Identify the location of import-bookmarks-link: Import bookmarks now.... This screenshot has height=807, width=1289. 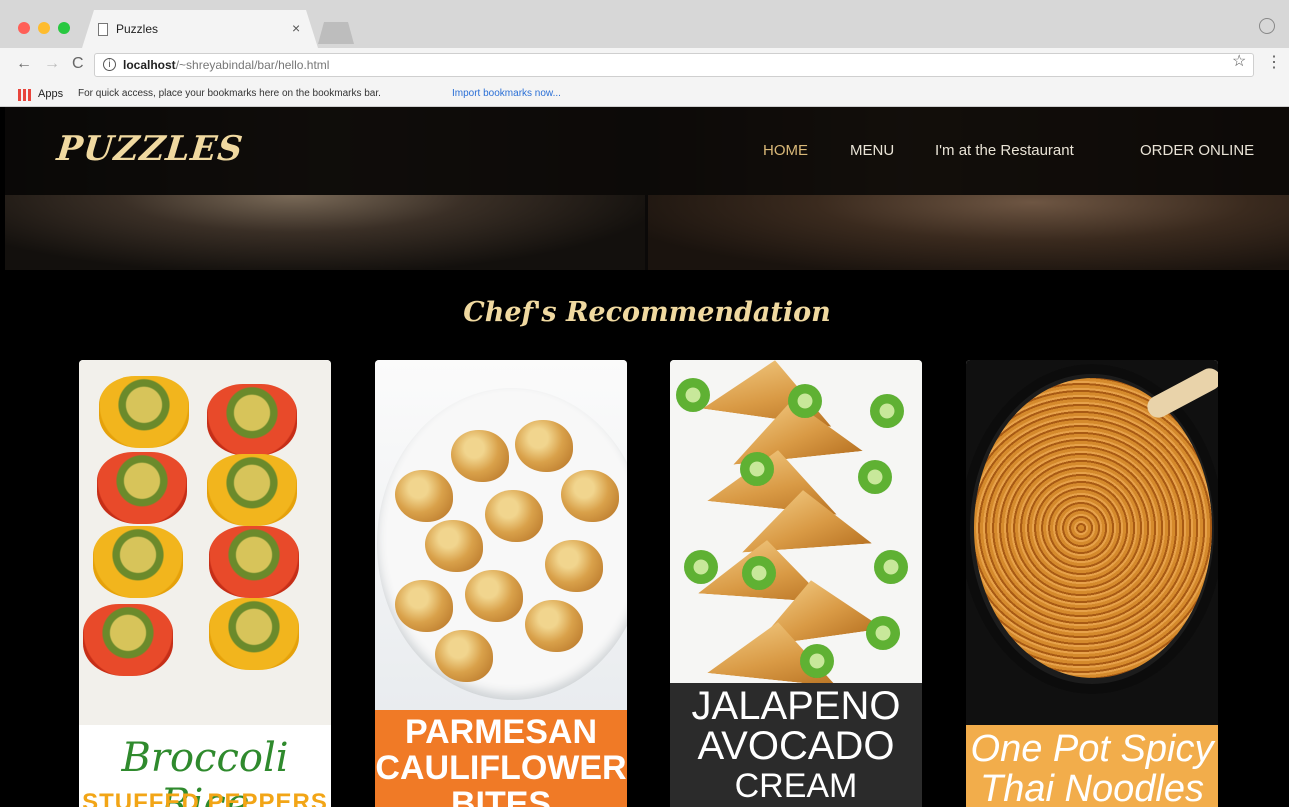
(506, 93).